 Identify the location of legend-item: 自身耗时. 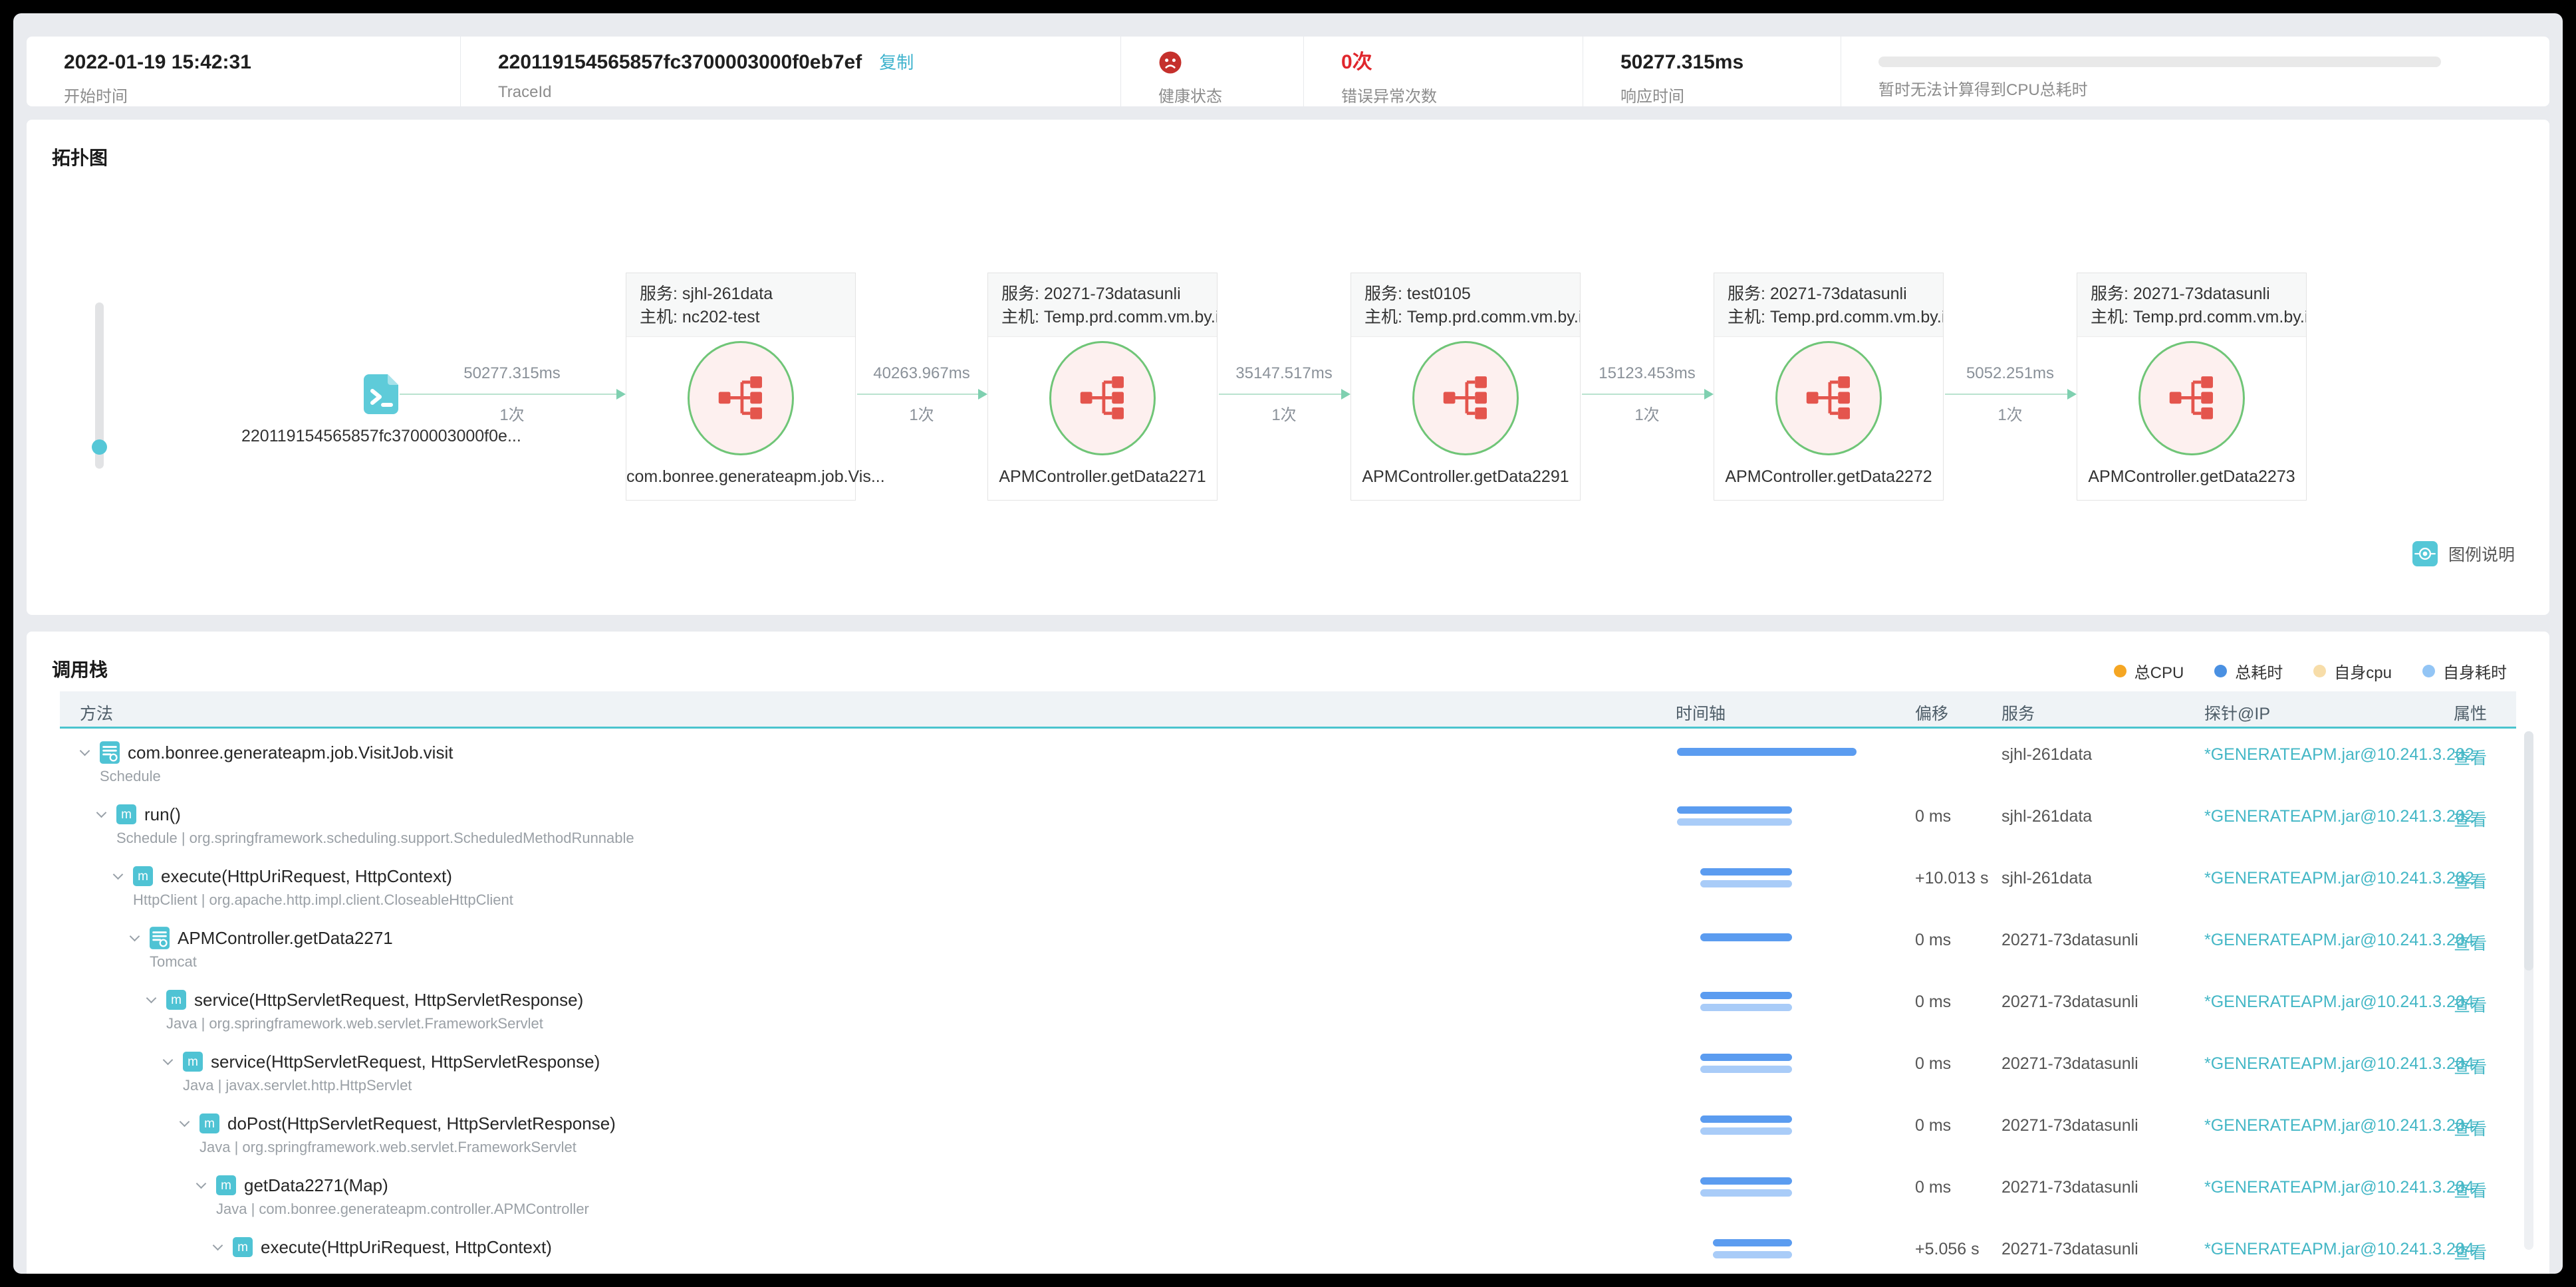
(2464, 671).